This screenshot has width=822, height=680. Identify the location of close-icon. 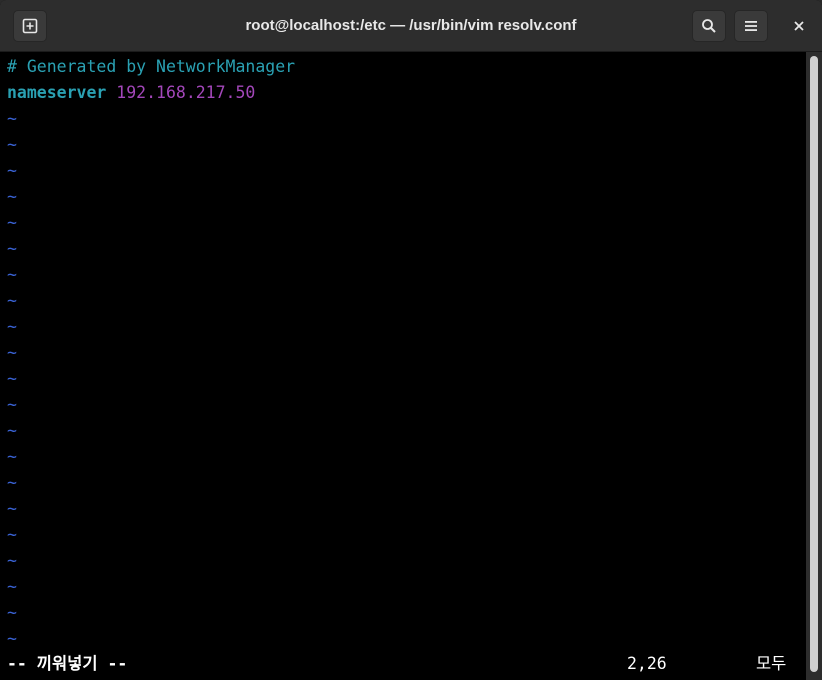
(799, 26).